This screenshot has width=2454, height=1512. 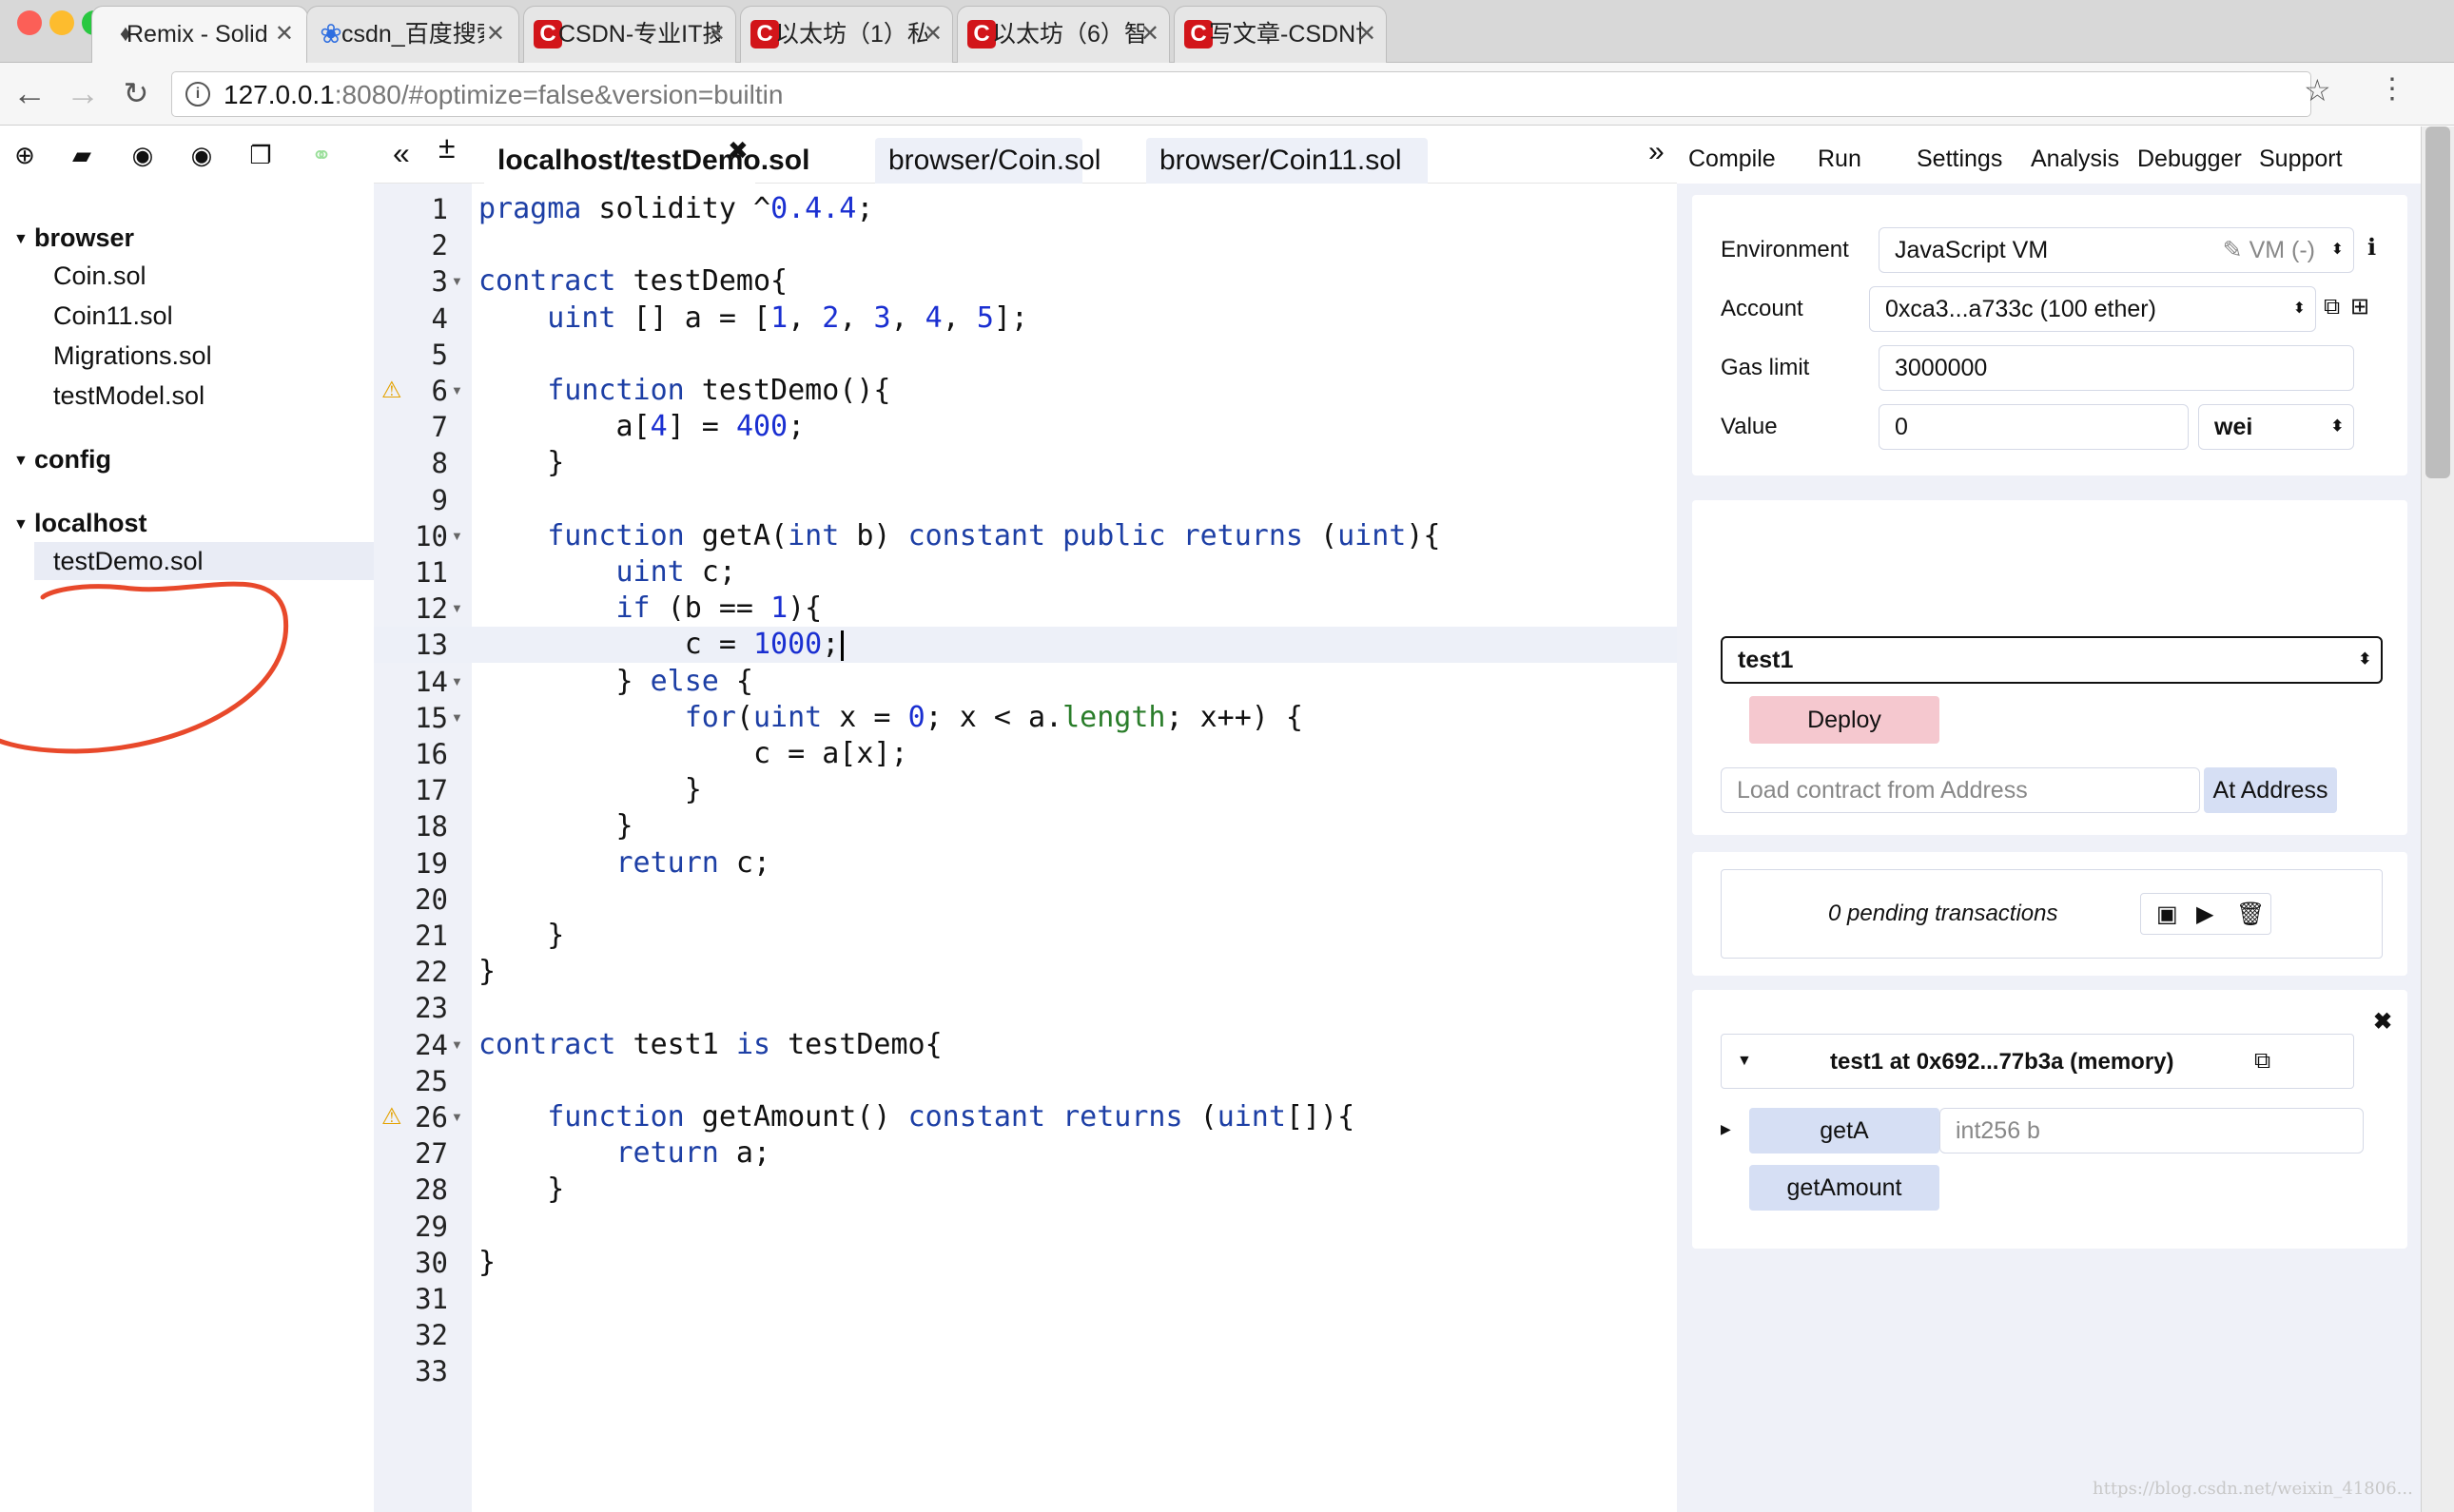 I want to click on info-icon: ℹ, so click(x=2372, y=249).